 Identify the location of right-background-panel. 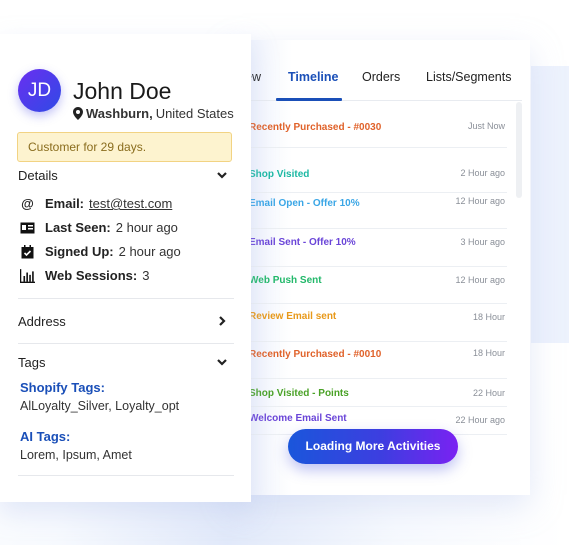
(550, 204).